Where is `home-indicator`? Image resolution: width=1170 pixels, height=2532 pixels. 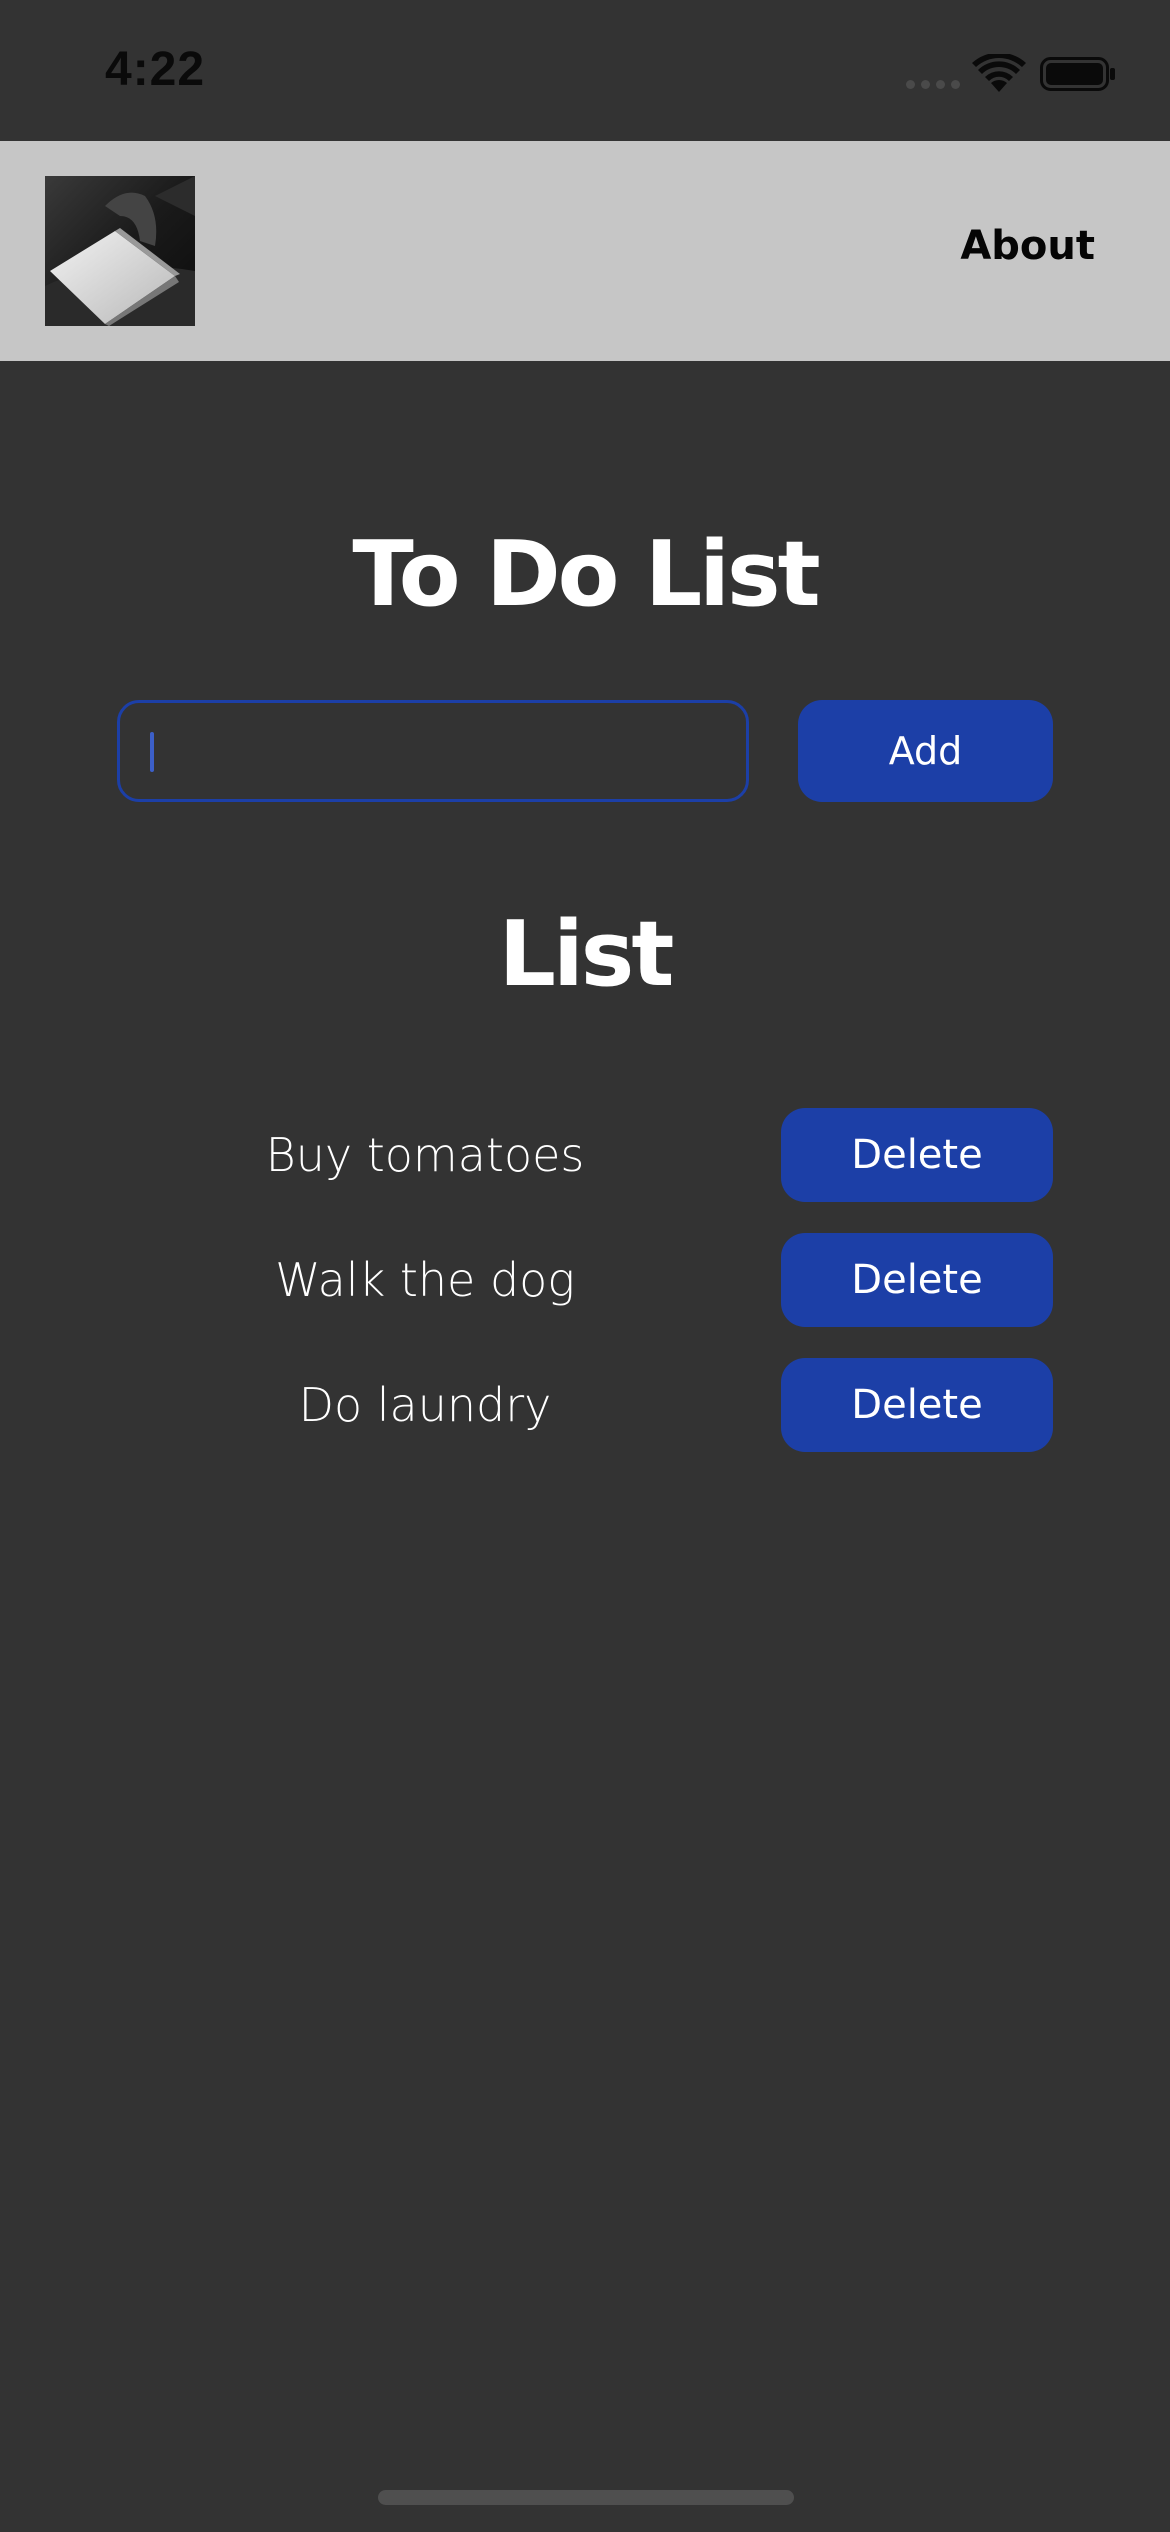
home-indicator is located at coordinates (586, 2497).